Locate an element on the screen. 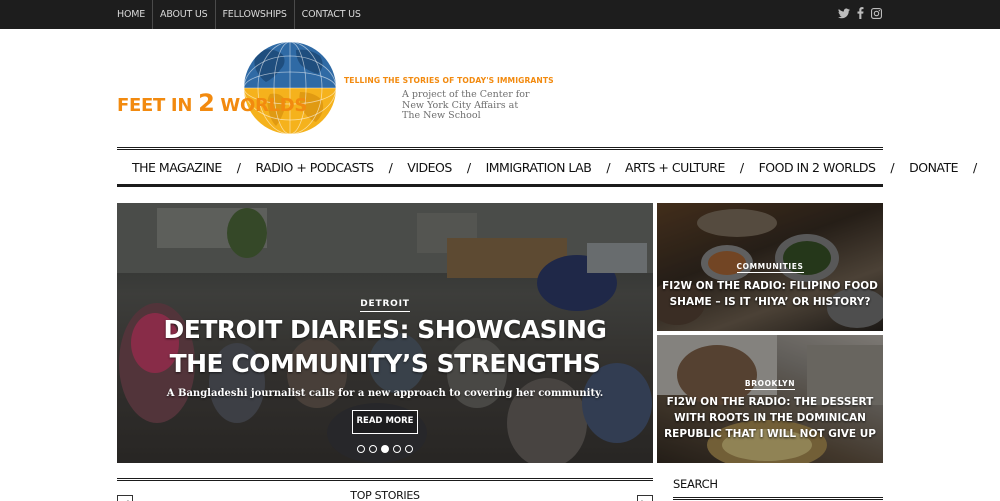 This screenshot has height=501, width=1000. globe-logo-icon is located at coordinates (290, 88).